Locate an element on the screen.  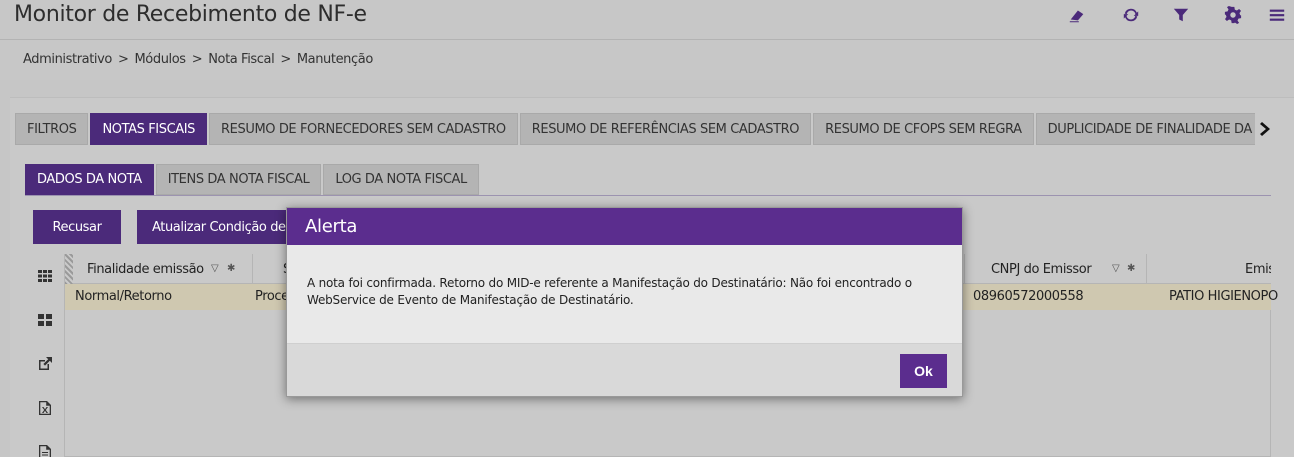
tab-resumo-referencias: RESUMO DE REFERÊNCIAS SEM CADASTRO is located at coordinates (665, 129).